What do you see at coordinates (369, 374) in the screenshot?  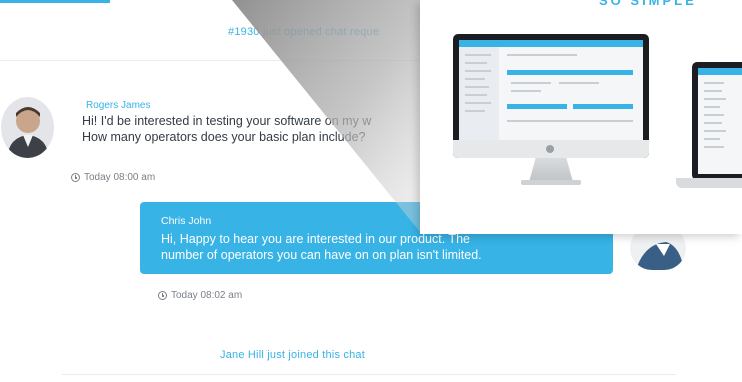 I see `divider` at bounding box center [369, 374].